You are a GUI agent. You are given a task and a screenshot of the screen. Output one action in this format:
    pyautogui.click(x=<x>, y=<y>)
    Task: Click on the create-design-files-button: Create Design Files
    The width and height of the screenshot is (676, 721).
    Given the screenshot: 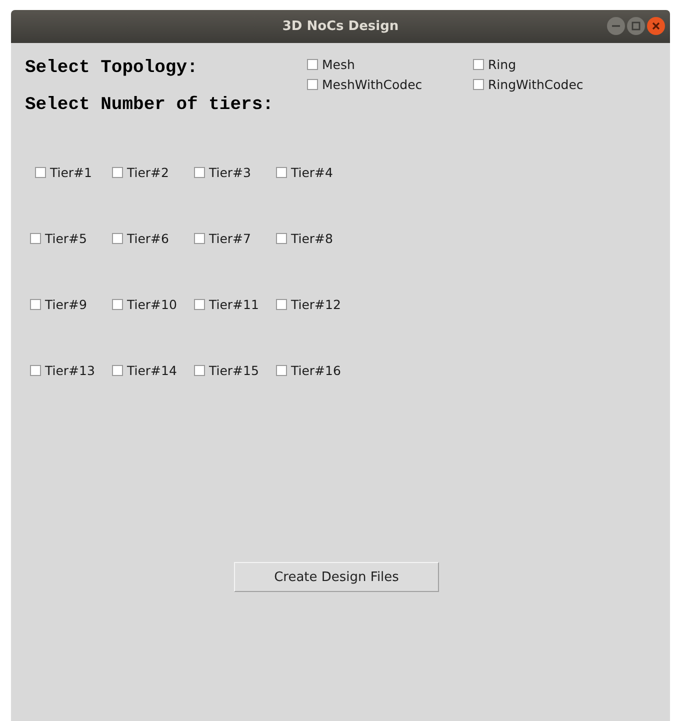 What is the action you would take?
    pyautogui.click(x=336, y=577)
    